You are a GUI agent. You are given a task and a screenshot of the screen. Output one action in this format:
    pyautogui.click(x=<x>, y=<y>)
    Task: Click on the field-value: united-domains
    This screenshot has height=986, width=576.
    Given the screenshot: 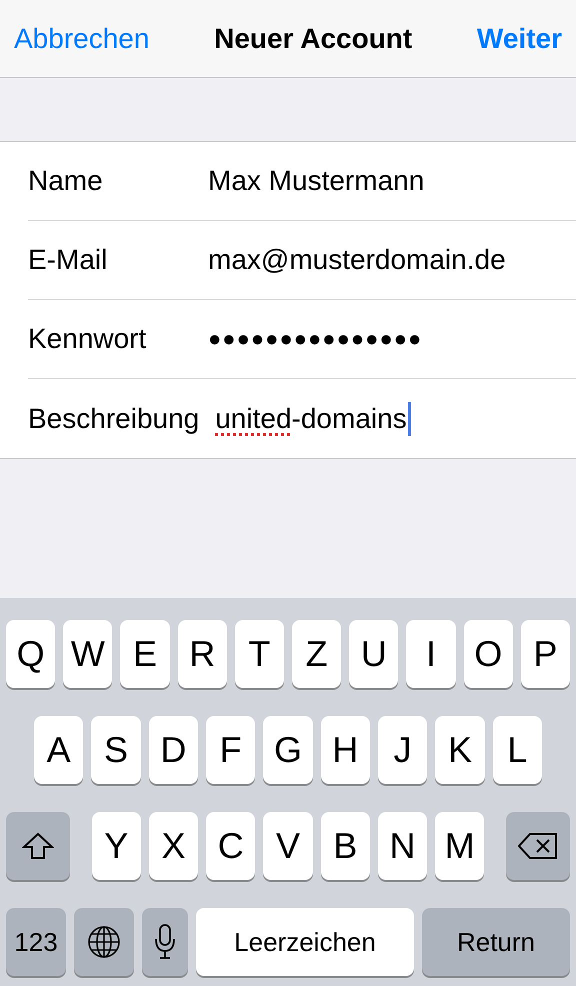 What is the action you would take?
    pyautogui.click(x=311, y=418)
    